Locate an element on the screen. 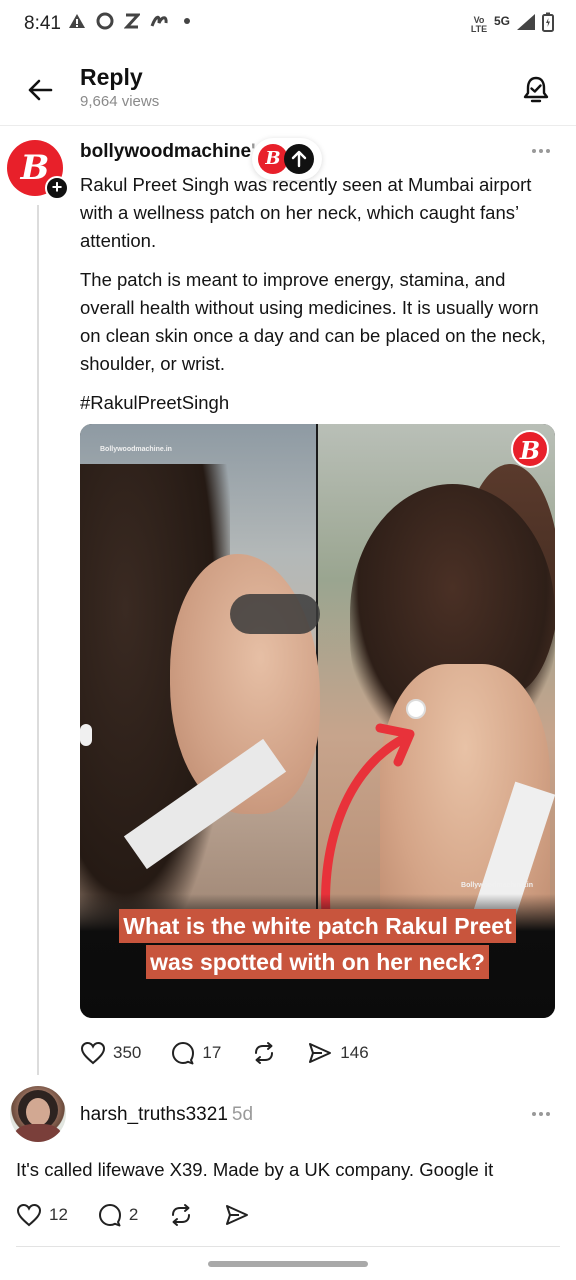 The width and height of the screenshot is (576, 1280). signal-icon is located at coordinates (526, 24).